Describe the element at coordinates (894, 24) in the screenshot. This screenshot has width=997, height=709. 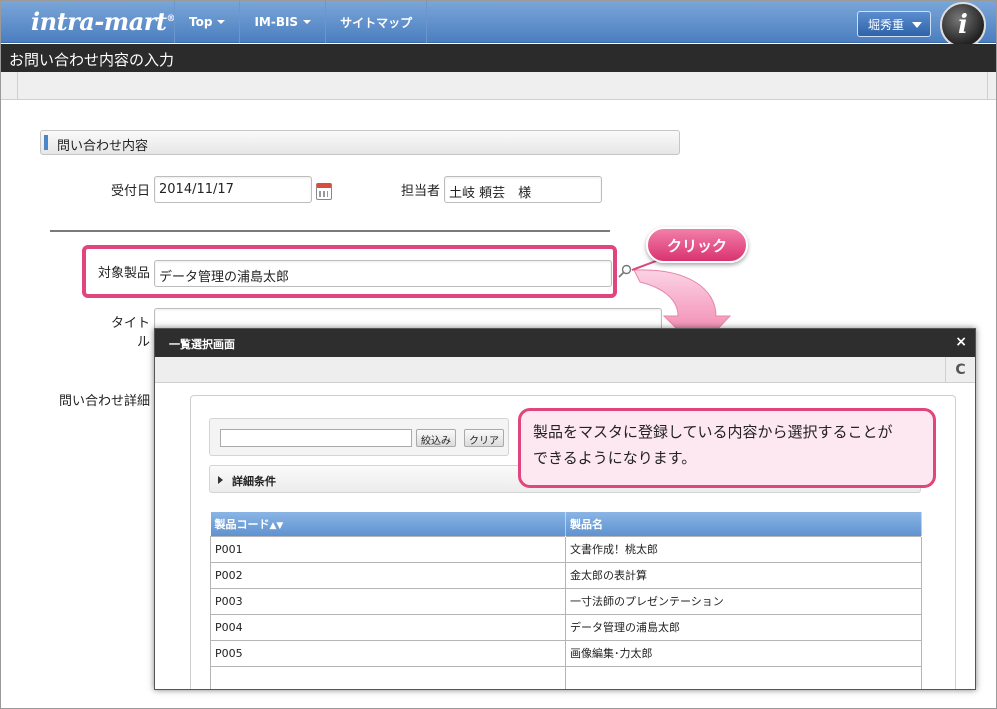
I see `user-menu-button: 堀秀重` at that location.